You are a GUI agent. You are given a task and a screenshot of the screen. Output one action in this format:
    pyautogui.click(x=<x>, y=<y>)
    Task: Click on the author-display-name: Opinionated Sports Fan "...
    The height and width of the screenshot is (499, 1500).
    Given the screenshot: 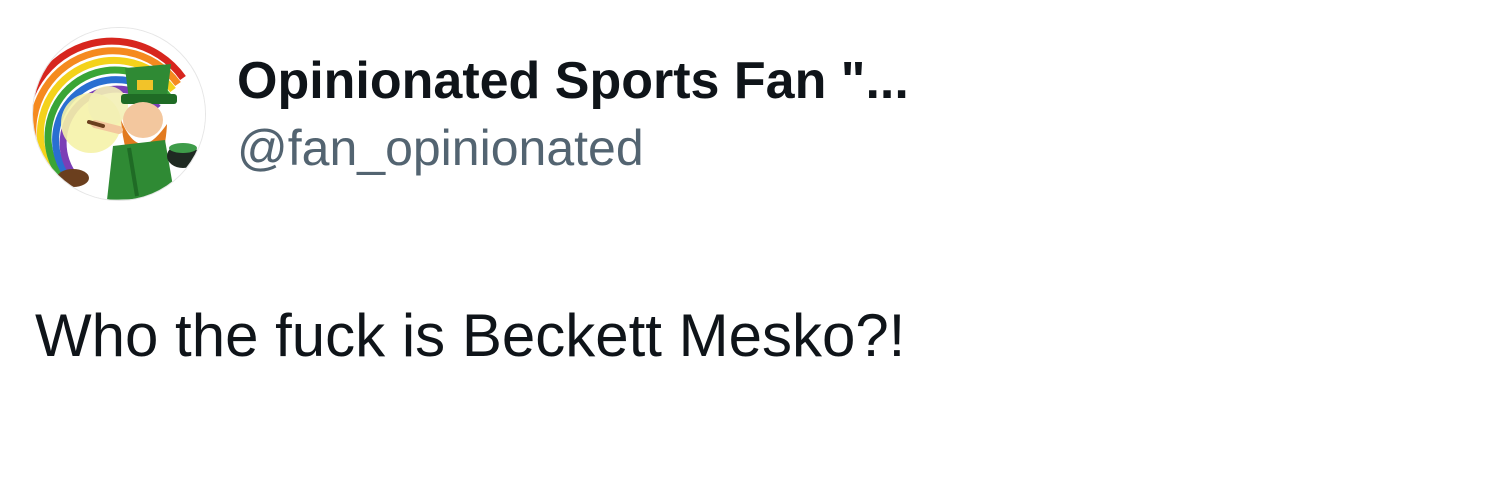 What is the action you would take?
    pyautogui.click(x=573, y=81)
    